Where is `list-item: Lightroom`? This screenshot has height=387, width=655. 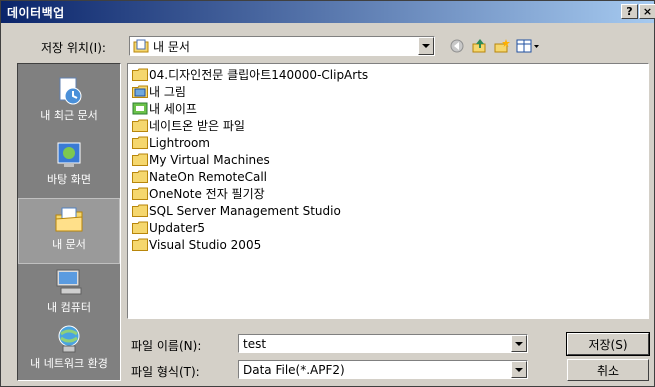
list-item: Lightroom is located at coordinates (171, 142).